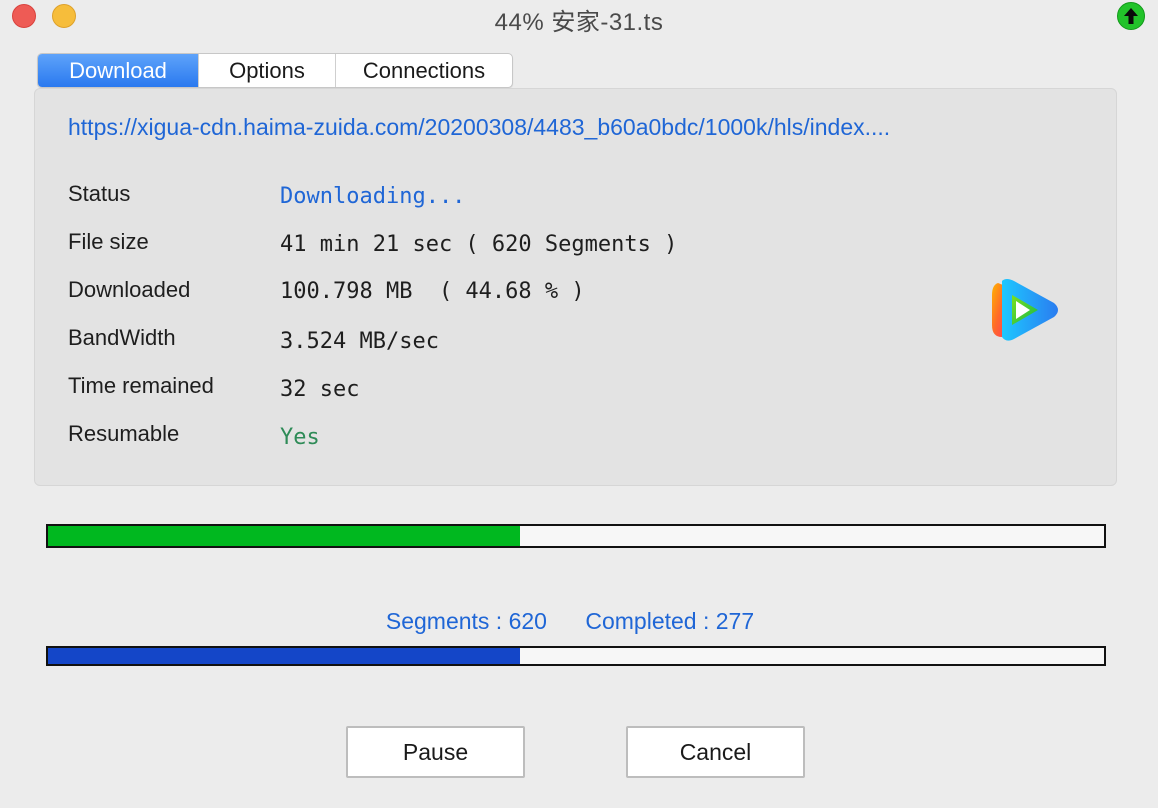  I want to click on file-size-label: File size, so click(108, 241).